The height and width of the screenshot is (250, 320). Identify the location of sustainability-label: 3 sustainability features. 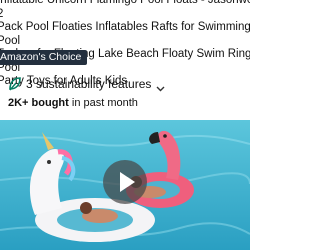
(89, 84).